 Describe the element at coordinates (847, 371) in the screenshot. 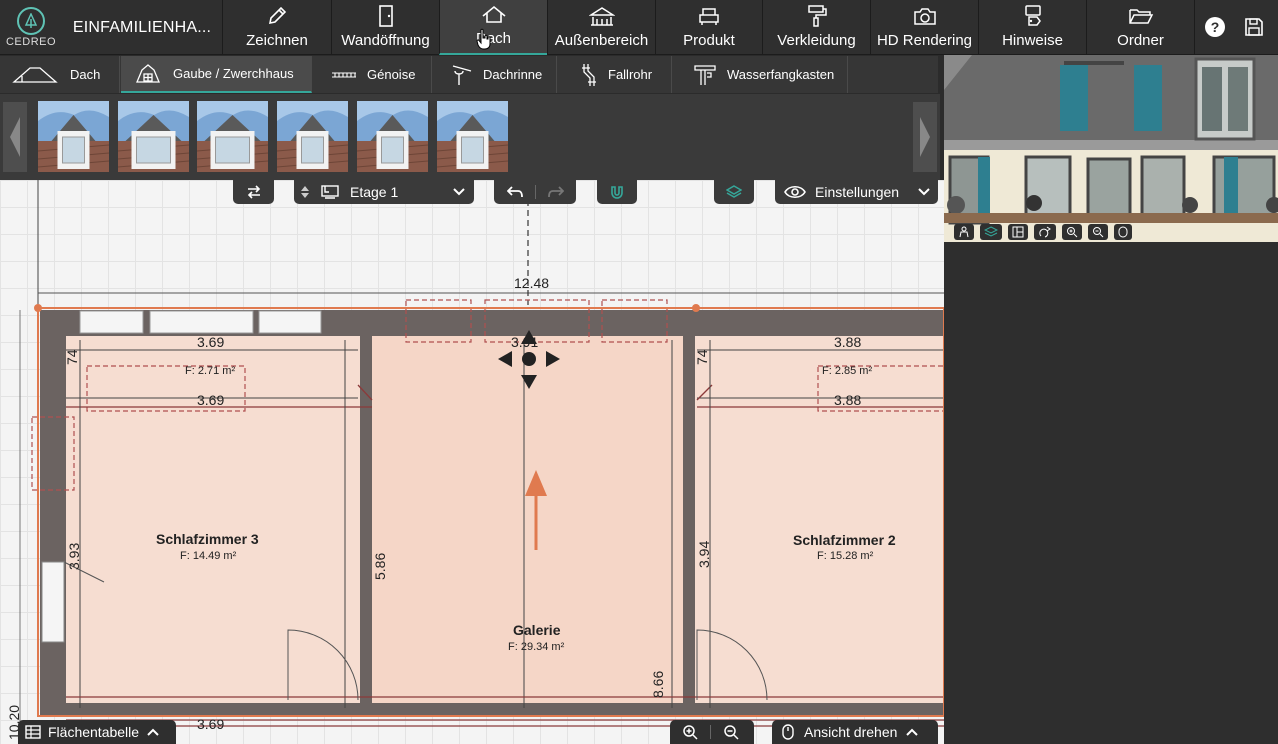

I see `dormer-area-right: F: 2.85 m²` at that location.